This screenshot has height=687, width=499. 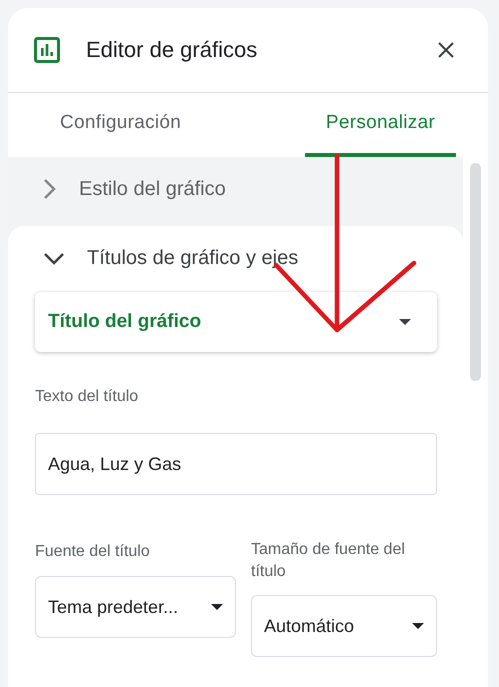 What do you see at coordinates (50, 189) in the screenshot?
I see `chevron-right-icon` at bounding box center [50, 189].